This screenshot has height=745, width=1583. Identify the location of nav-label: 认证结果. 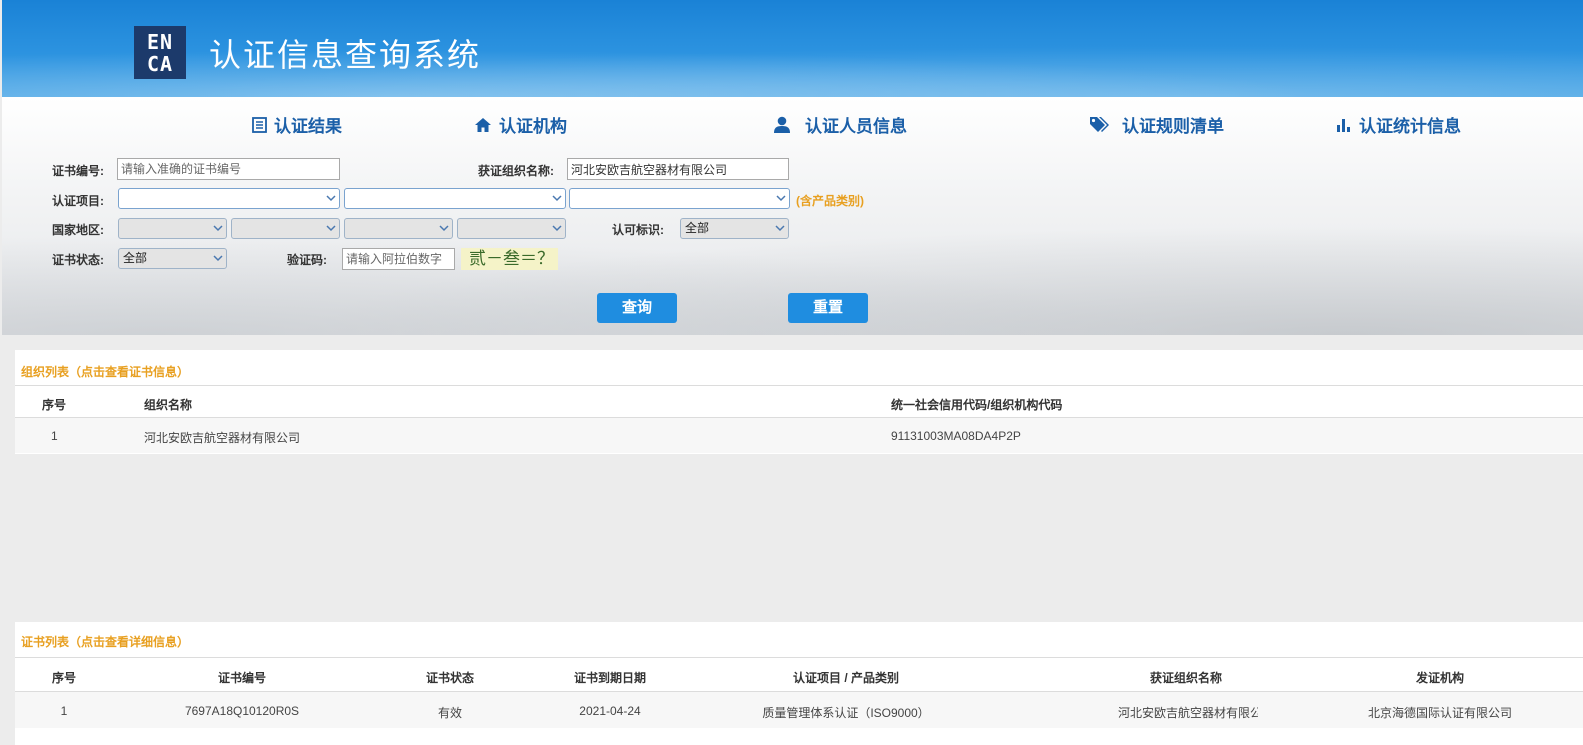
(308, 126).